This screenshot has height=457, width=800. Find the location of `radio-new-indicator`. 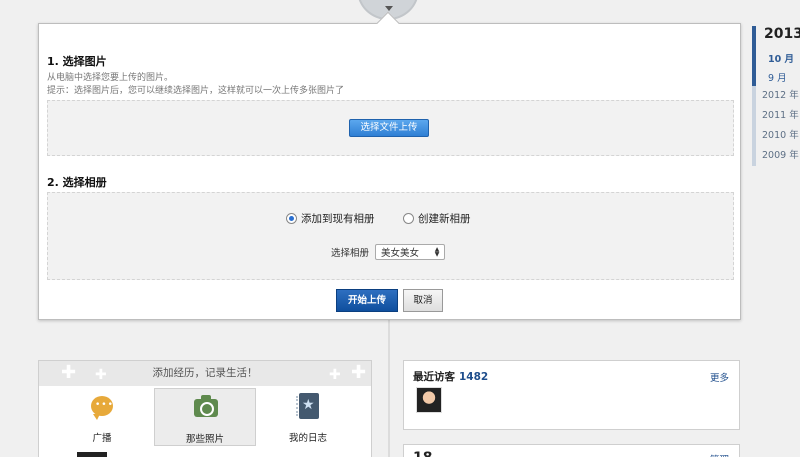

radio-new-indicator is located at coordinates (408, 218).